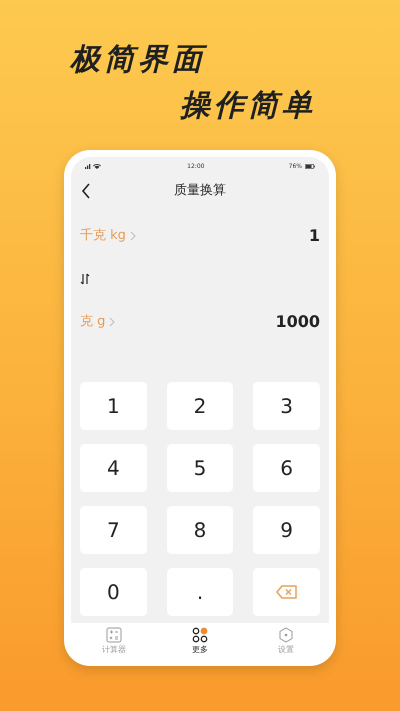 This screenshot has height=711, width=400. Describe the element at coordinates (113, 592) in the screenshot. I see `keypad-key: 0` at that location.